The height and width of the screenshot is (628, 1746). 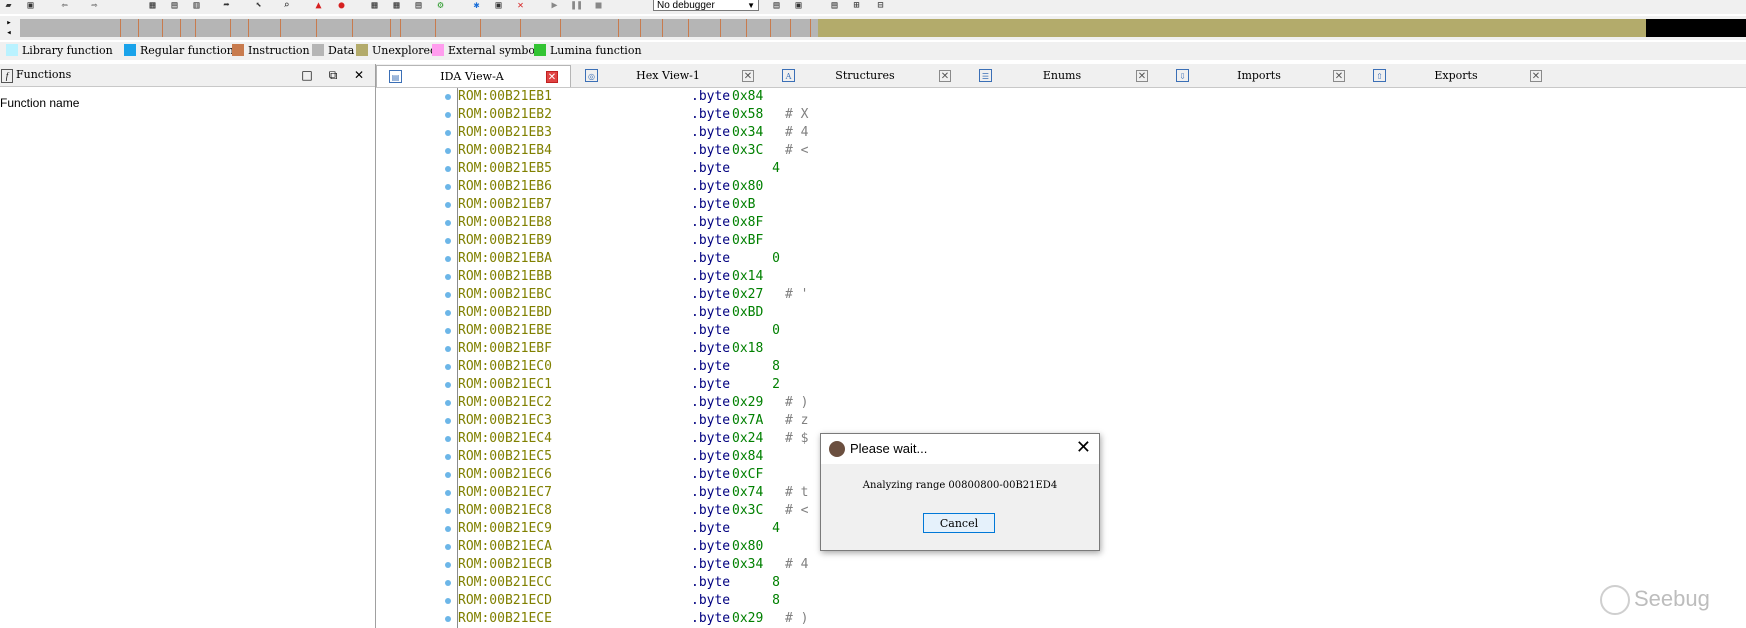 I want to click on disasm-row: ROM:00B21EBB .byte 0x14, so click(x=1061, y=277).